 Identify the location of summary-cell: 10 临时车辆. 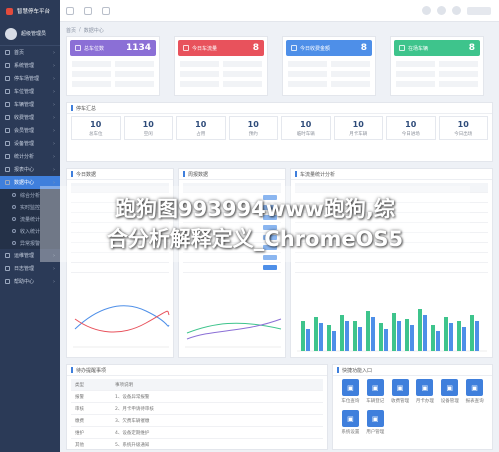
(306, 128).